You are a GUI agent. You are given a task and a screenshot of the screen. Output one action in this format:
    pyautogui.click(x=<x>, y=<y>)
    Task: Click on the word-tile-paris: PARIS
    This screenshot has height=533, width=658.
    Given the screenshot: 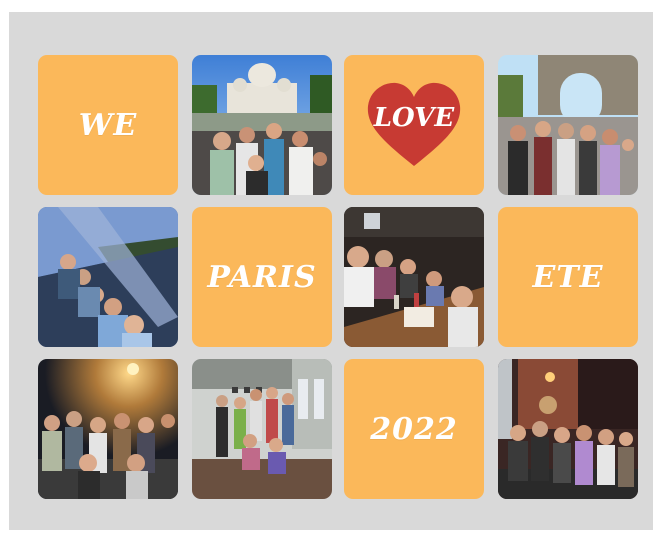 What is the action you would take?
    pyautogui.click(x=262, y=277)
    